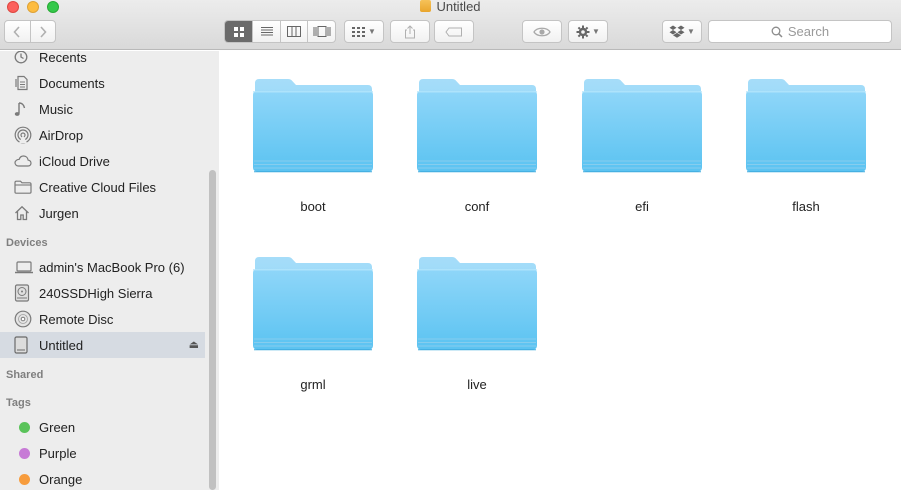 The image size is (901, 490). I want to click on dropbox-icon, so click(677, 31).